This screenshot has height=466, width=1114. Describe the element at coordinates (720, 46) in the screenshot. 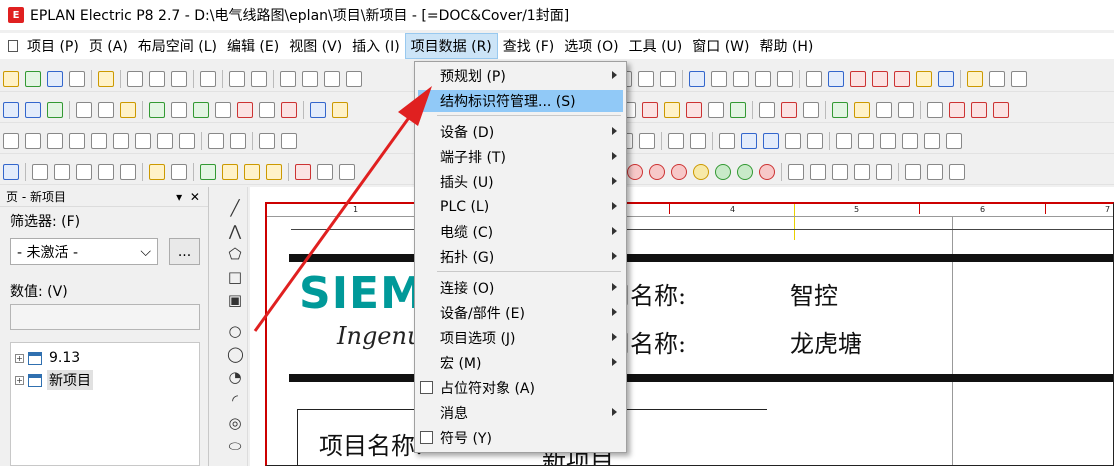

I see `menu-window: 窗口 (W)` at that location.